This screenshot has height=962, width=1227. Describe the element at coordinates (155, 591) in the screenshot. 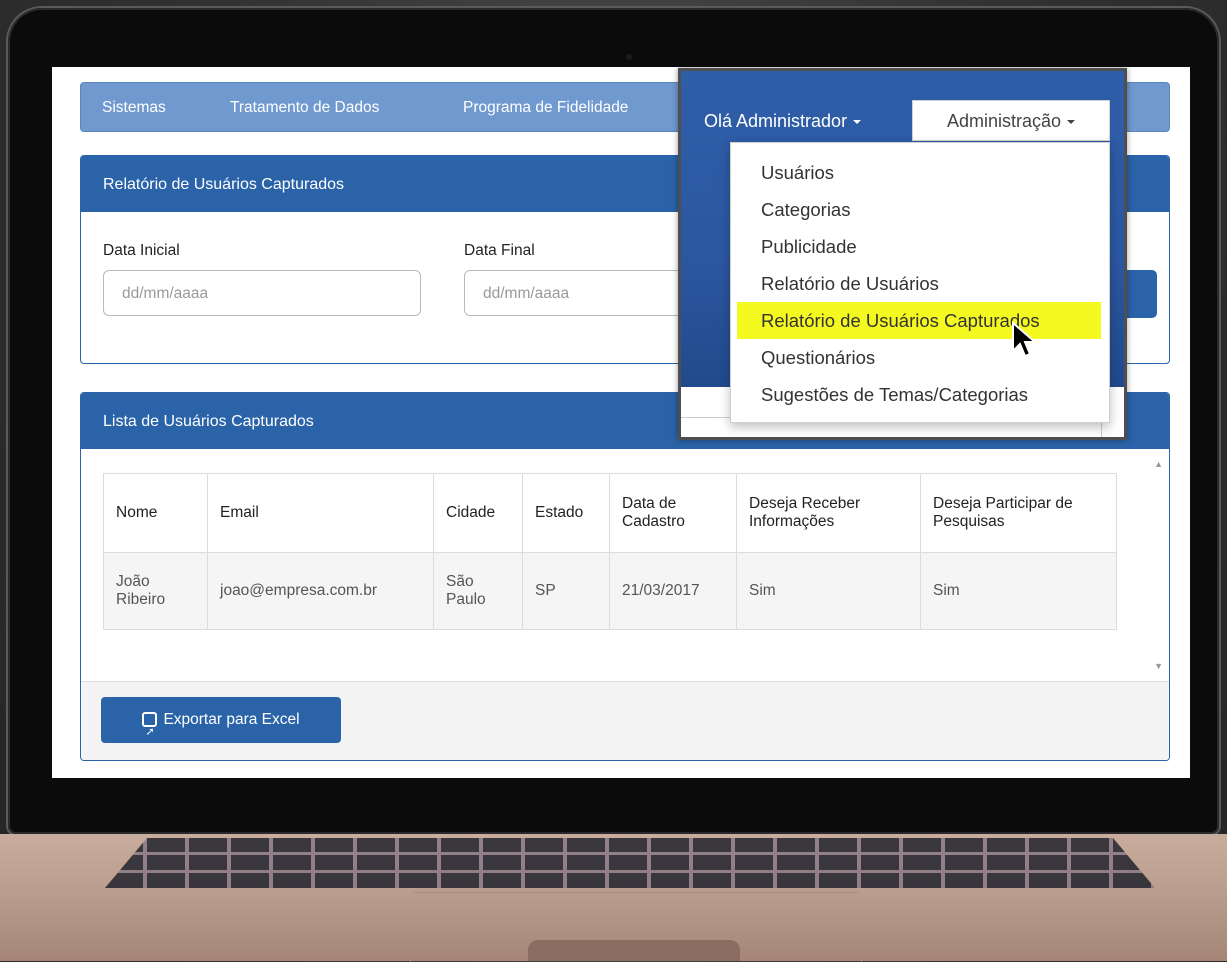

I see `cell-nome: João Ribeiro` at that location.